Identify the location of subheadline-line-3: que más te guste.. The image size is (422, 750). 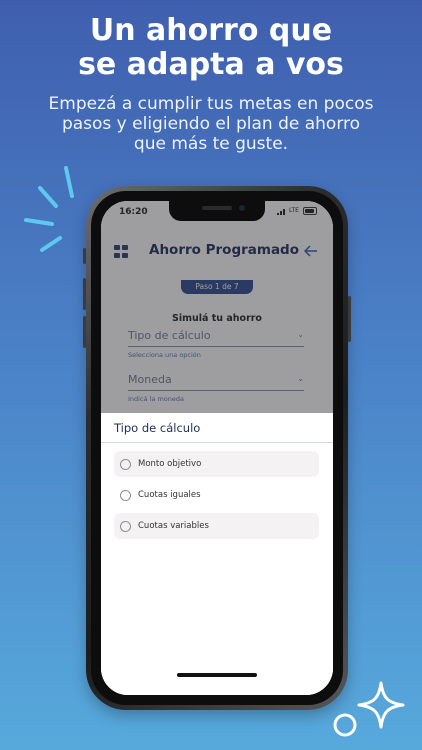
(211, 144).